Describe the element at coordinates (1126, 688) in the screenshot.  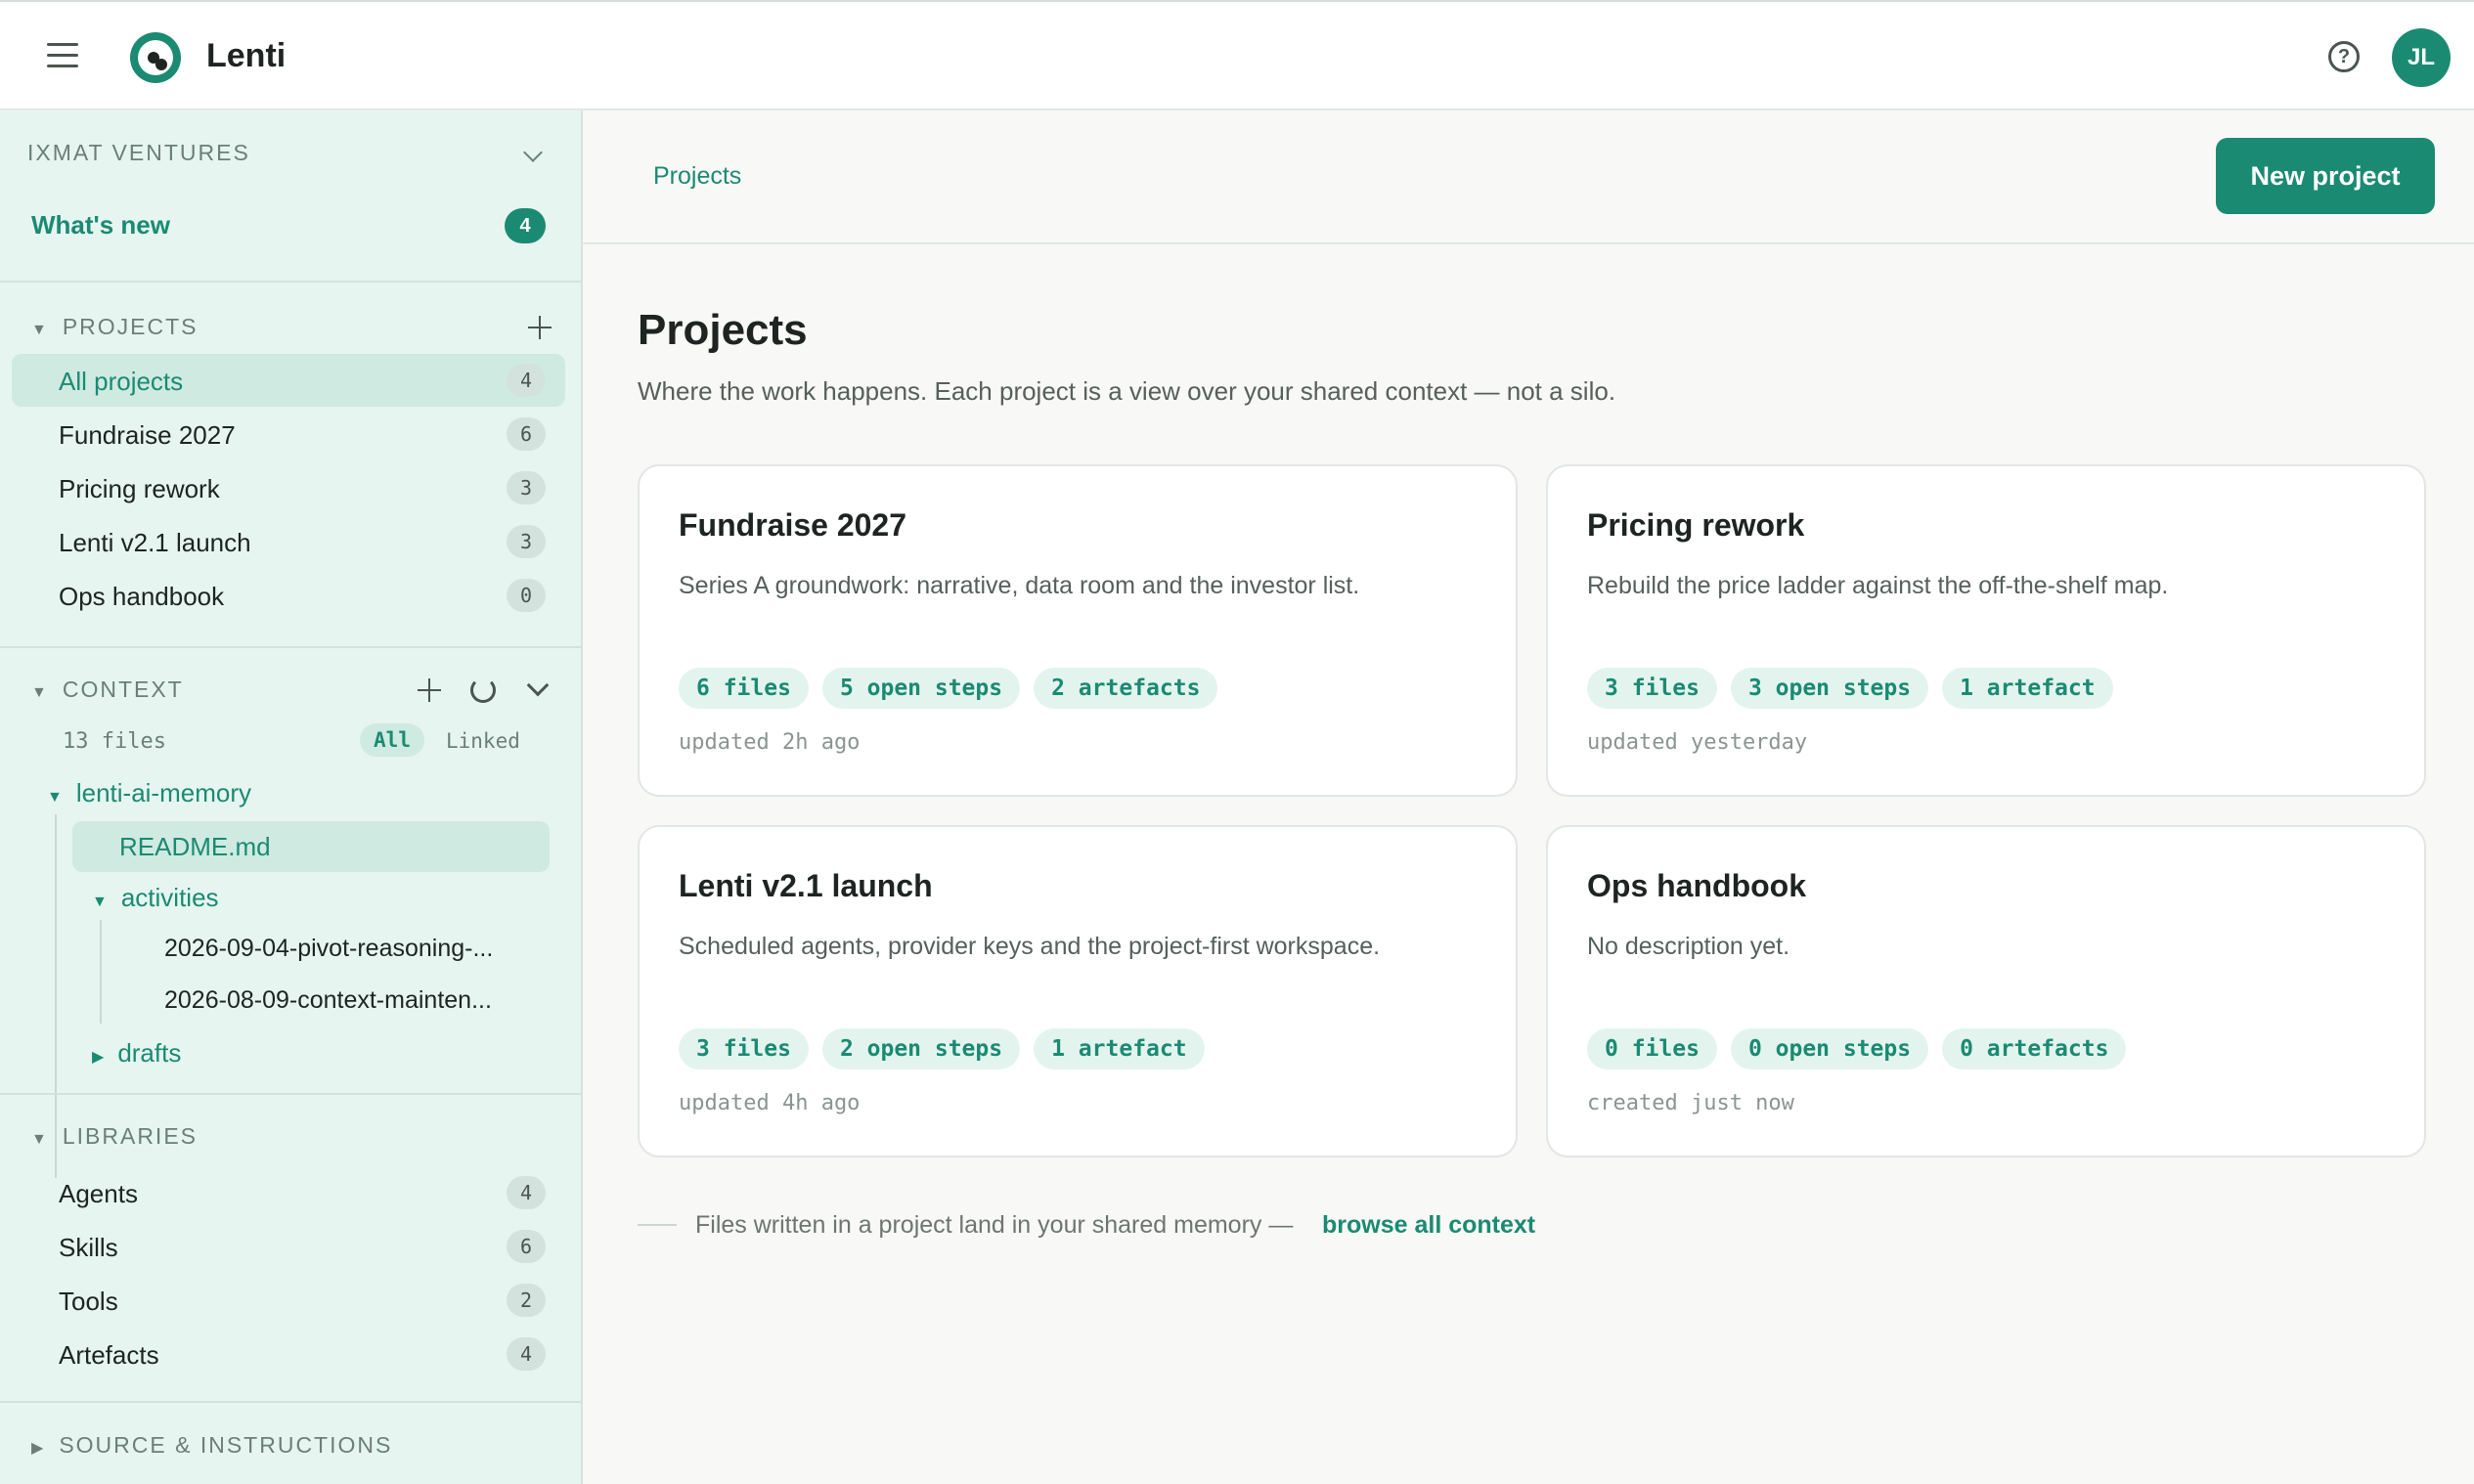
I see `tag-artefacts: 2 artefacts` at that location.